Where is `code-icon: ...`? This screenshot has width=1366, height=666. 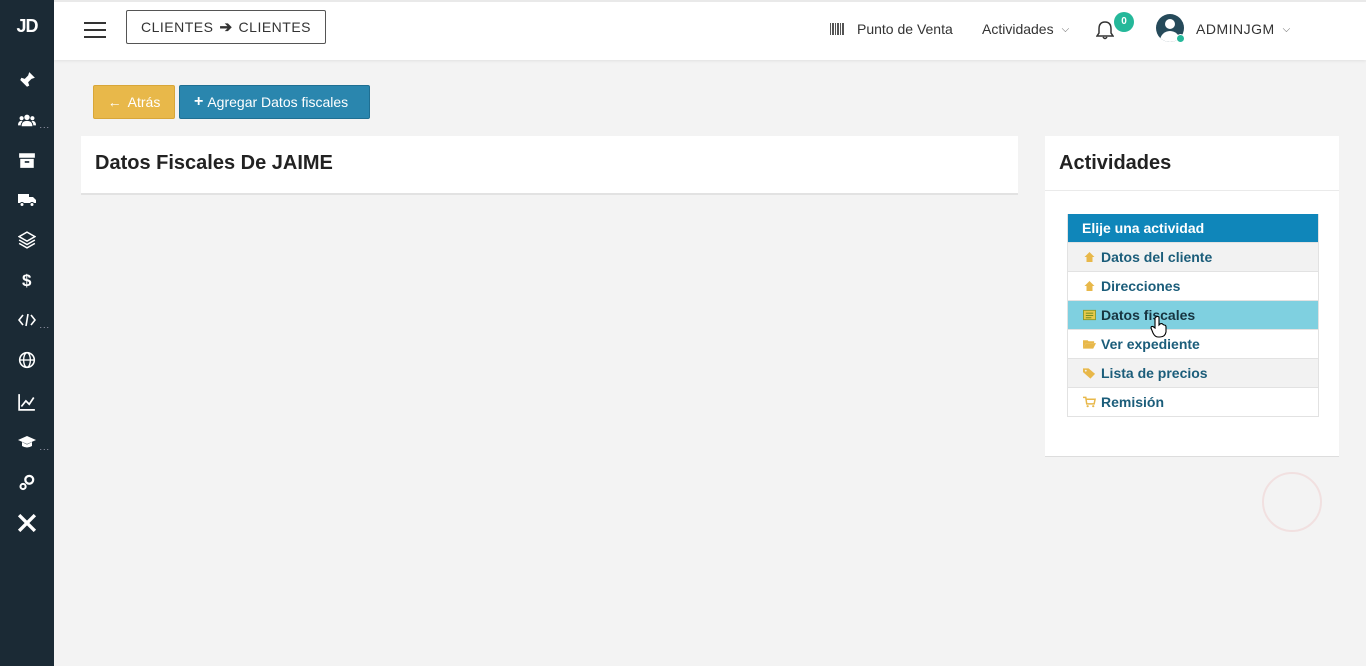 code-icon: ... is located at coordinates (31, 320).